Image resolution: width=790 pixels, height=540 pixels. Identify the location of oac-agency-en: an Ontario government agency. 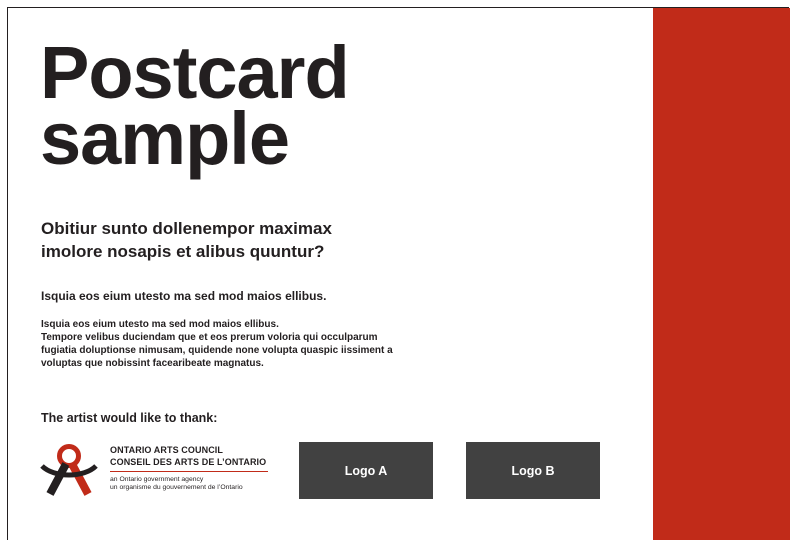
(157, 479).